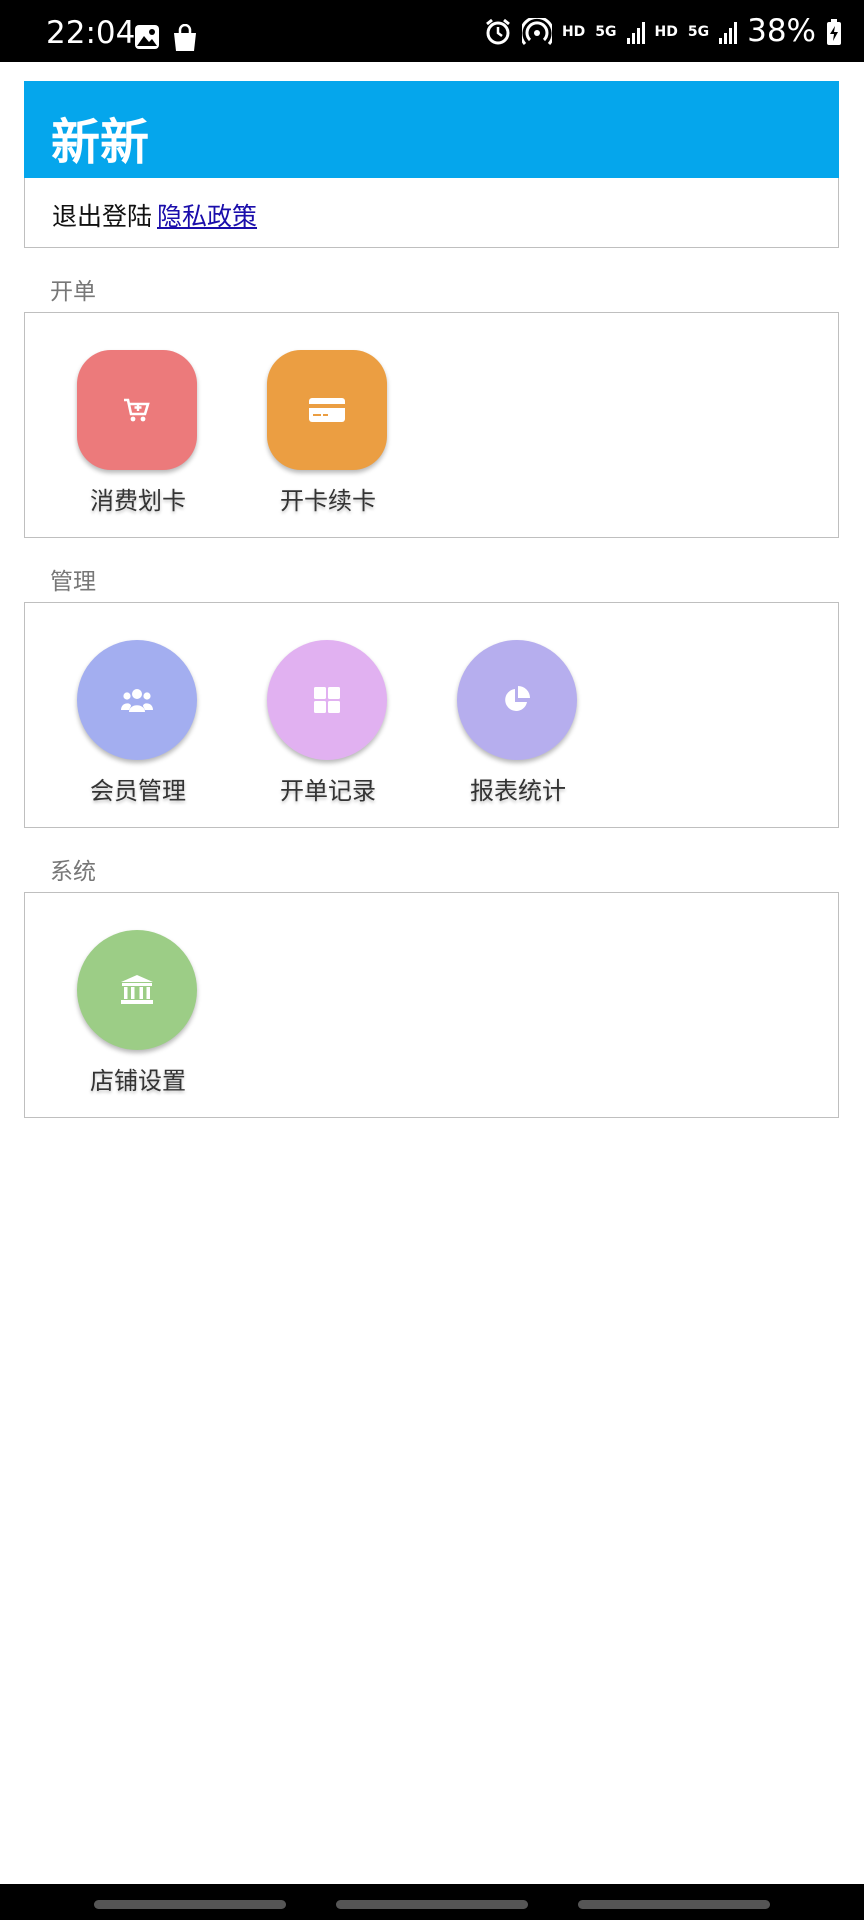 The width and height of the screenshot is (864, 1920). Describe the element at coordinates (573, 31) in the screenshot. I see `hd-label: HD` at that location.